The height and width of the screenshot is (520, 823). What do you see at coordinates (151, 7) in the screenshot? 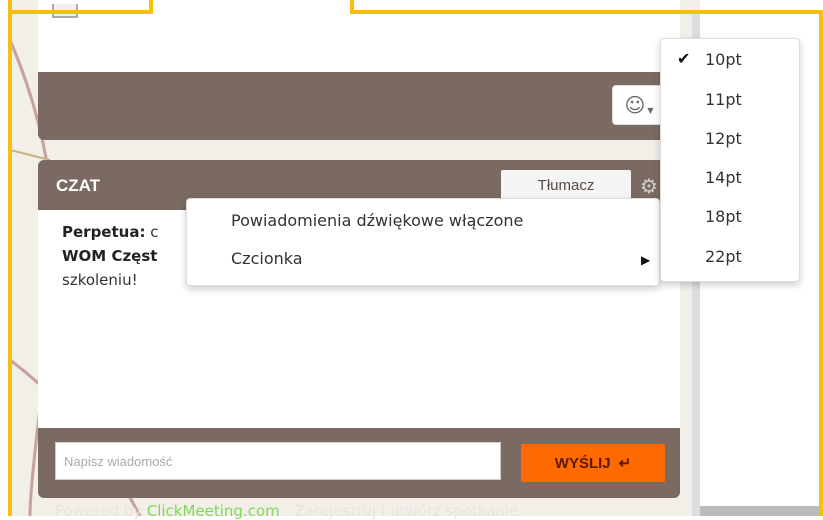
I see `frame-notch-left` at bounding box center [151, 7].